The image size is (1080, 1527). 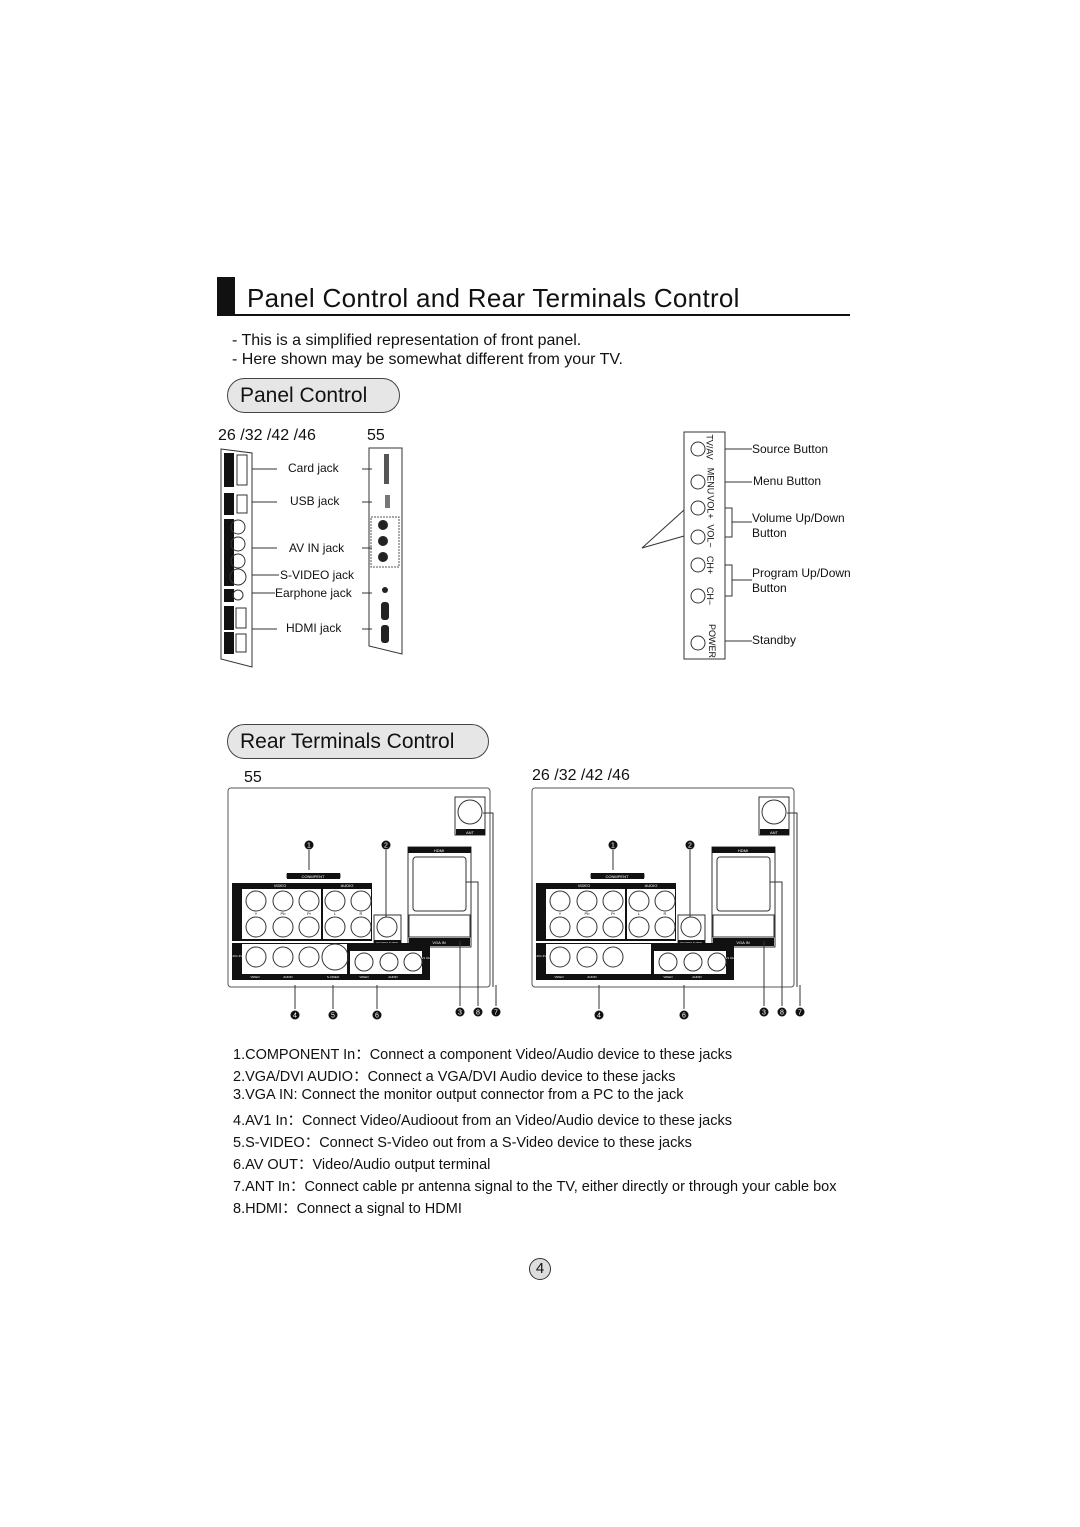 What do you see at coordinates (377, 1016) in the screenshot?
I see `marker-6-label: 6` at bounding box center [377, 1016].